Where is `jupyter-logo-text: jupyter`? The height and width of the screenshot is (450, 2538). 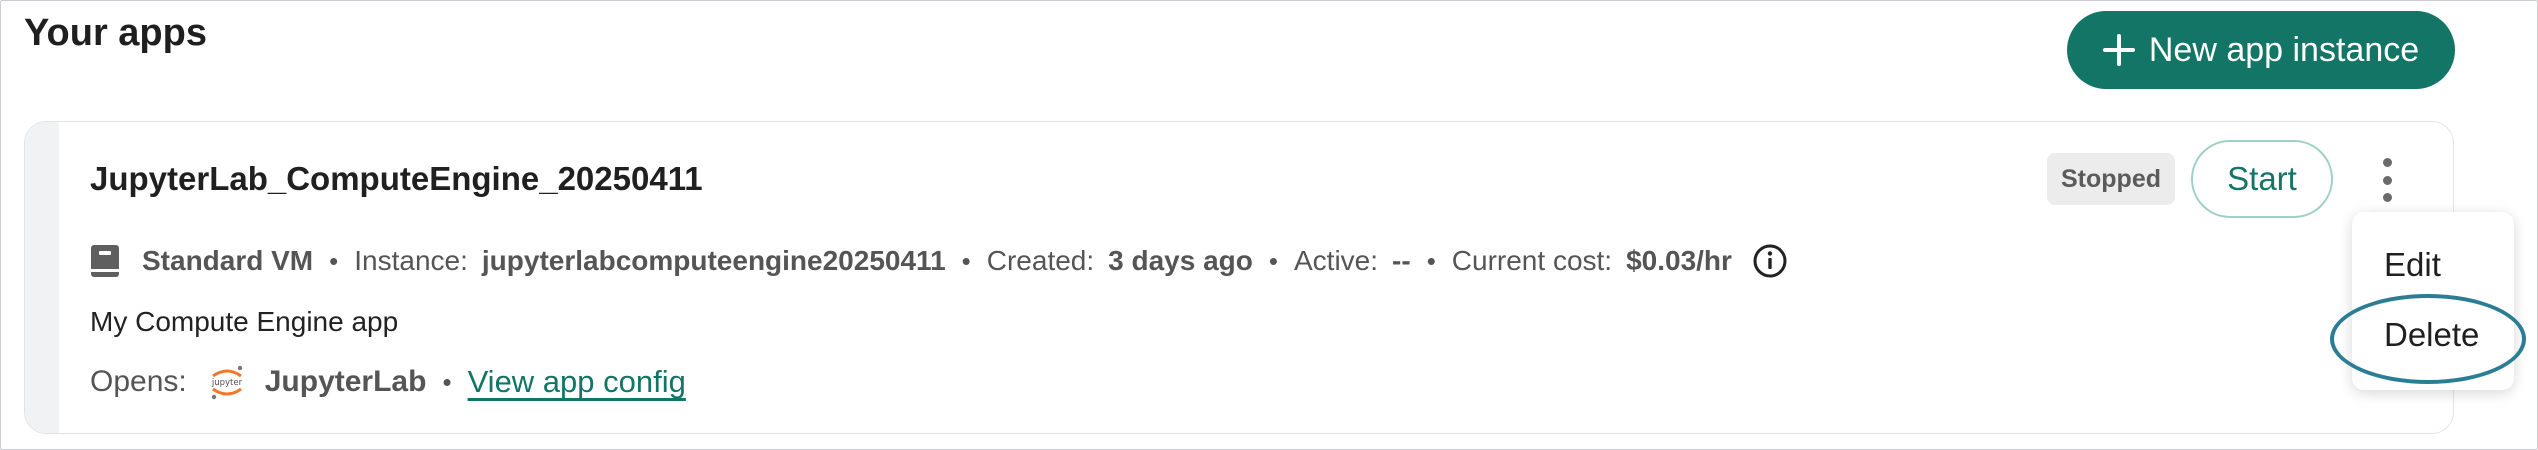 jupyter-logo-text: jupyter is located at coordinates (227, 383).